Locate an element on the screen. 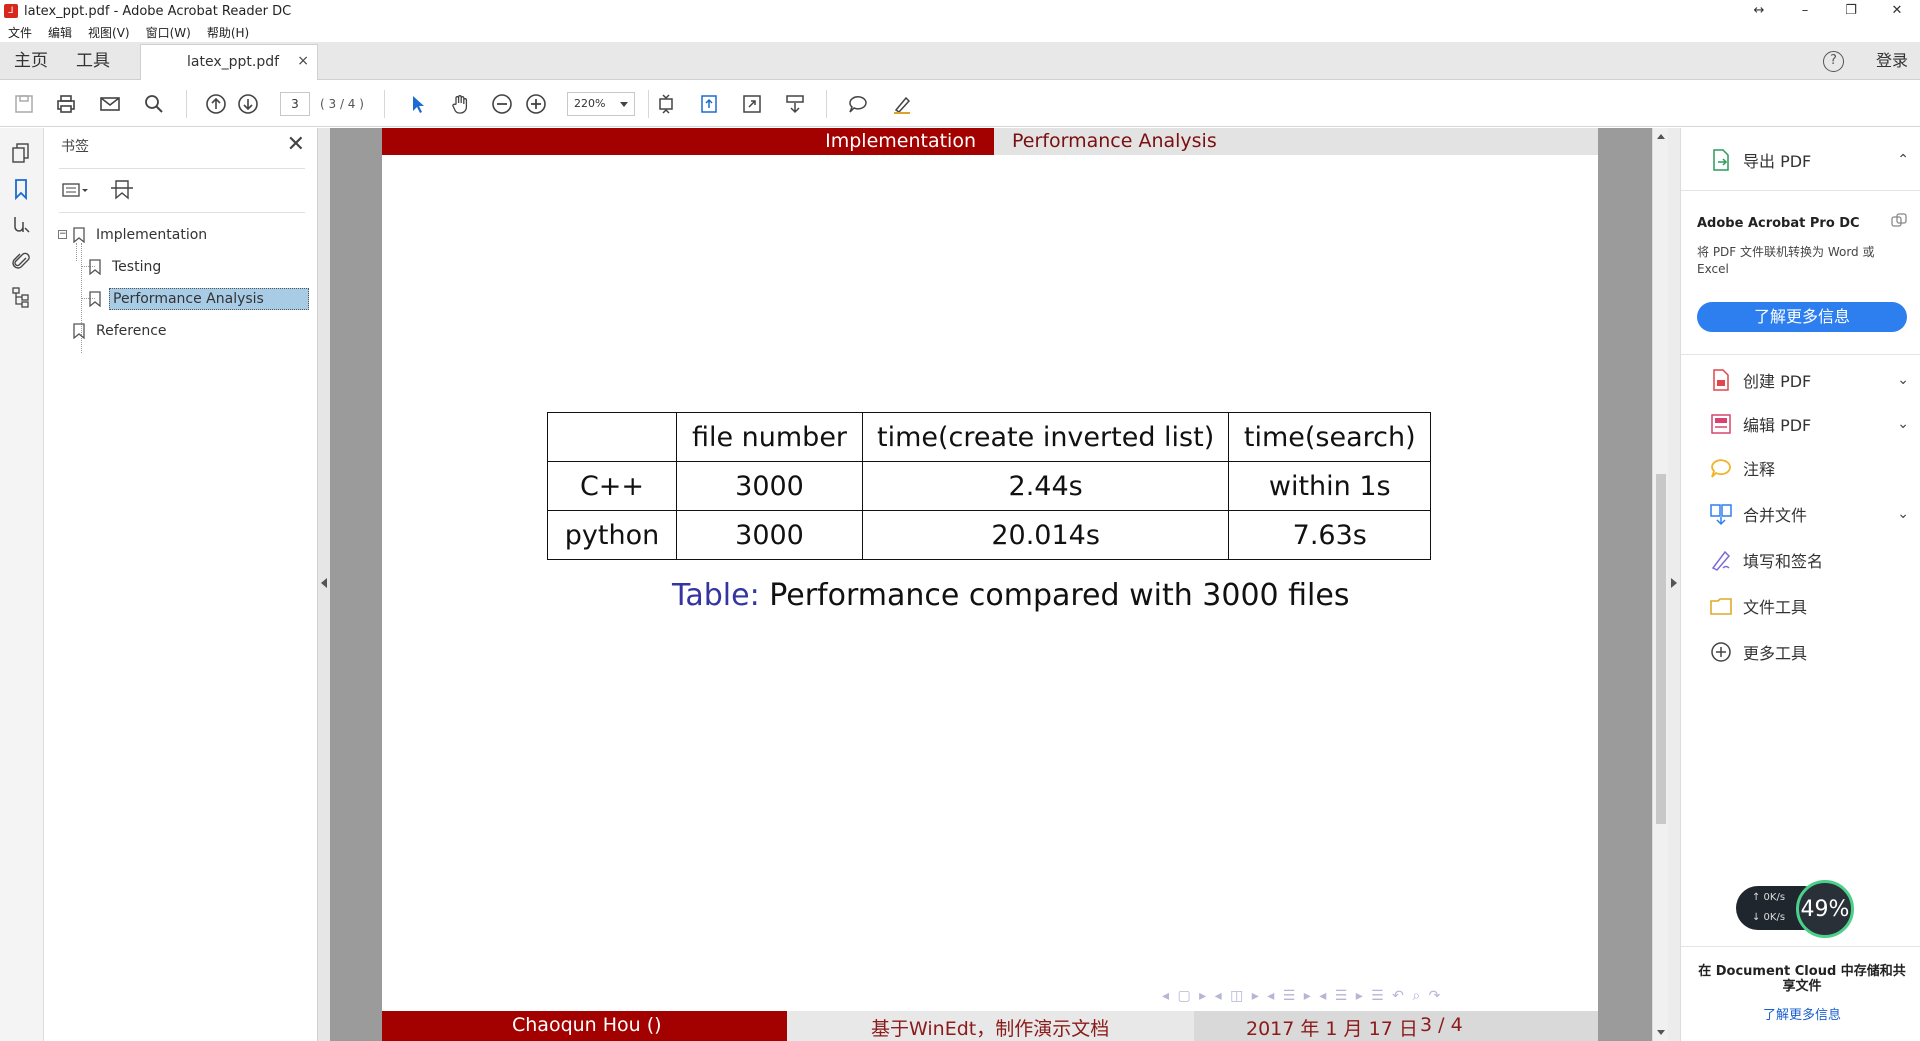  content-tree-icon is located at coordinates (22, 298).